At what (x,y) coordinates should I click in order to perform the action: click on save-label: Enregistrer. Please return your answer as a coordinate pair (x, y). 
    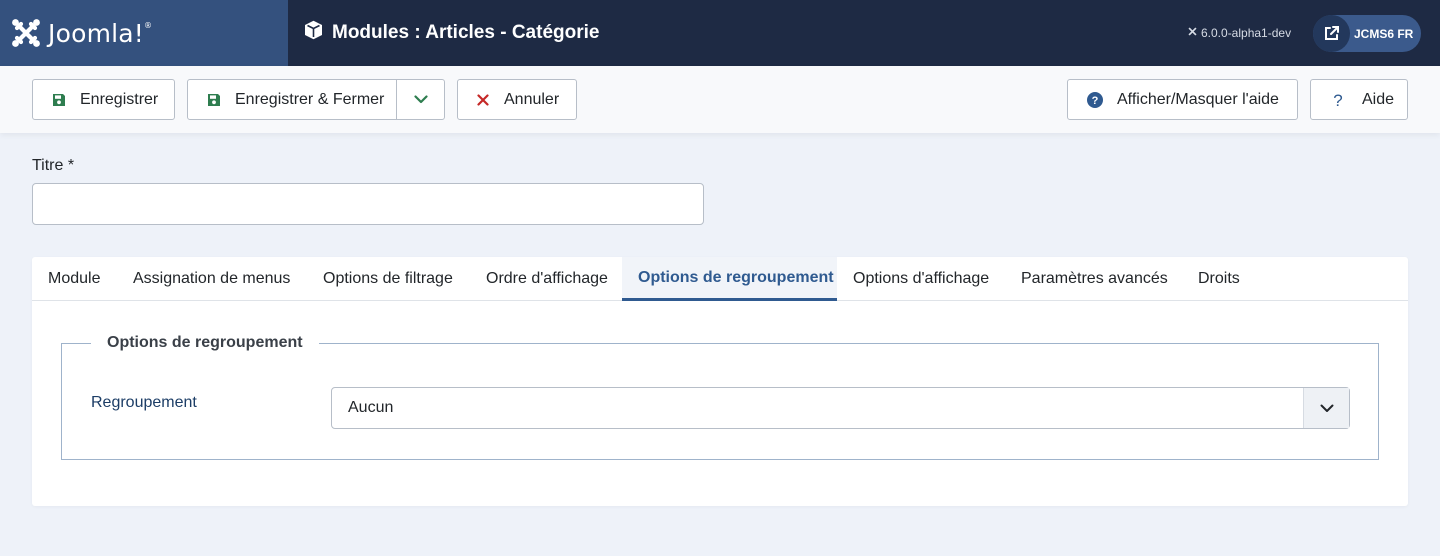
    Looking at the image, I should click on (119, 99).